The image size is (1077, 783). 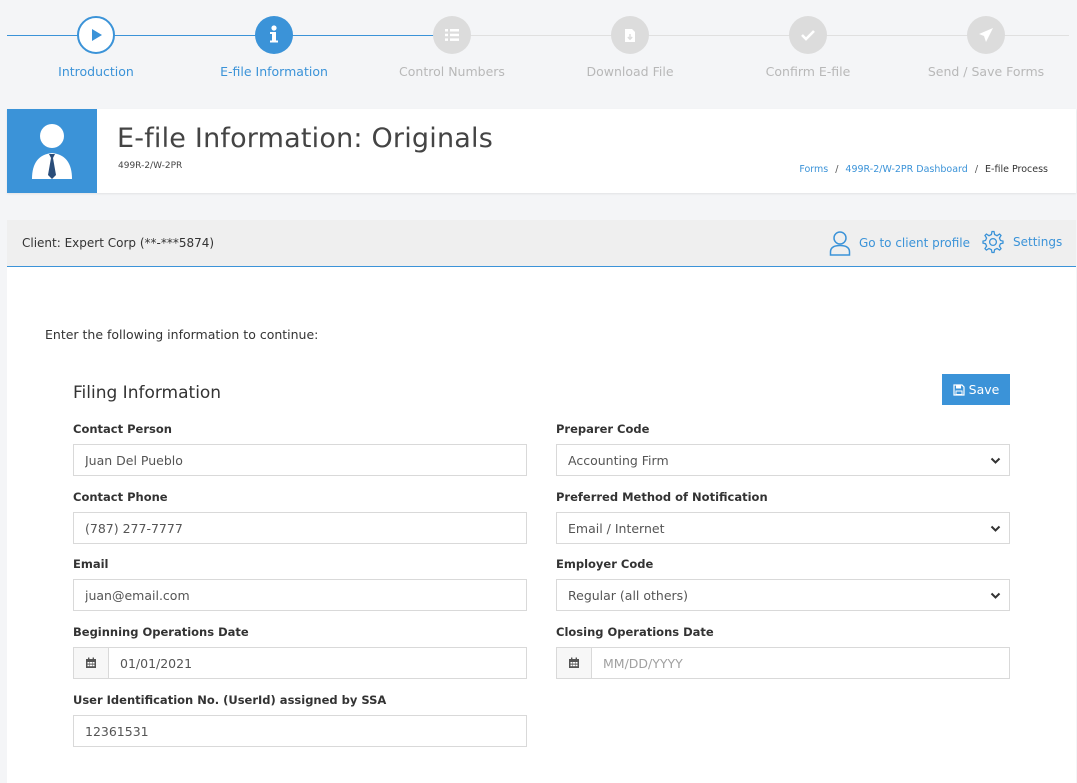 I want to click on field-label: Email, so click(x=91, y=564).